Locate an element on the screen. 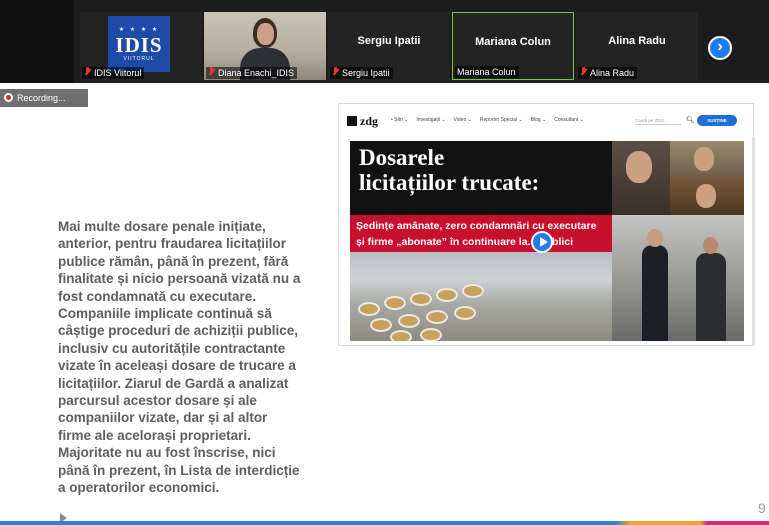 This screenshot has height=525, width=769. next-participants-button: › is located at coordinates (720, 48).